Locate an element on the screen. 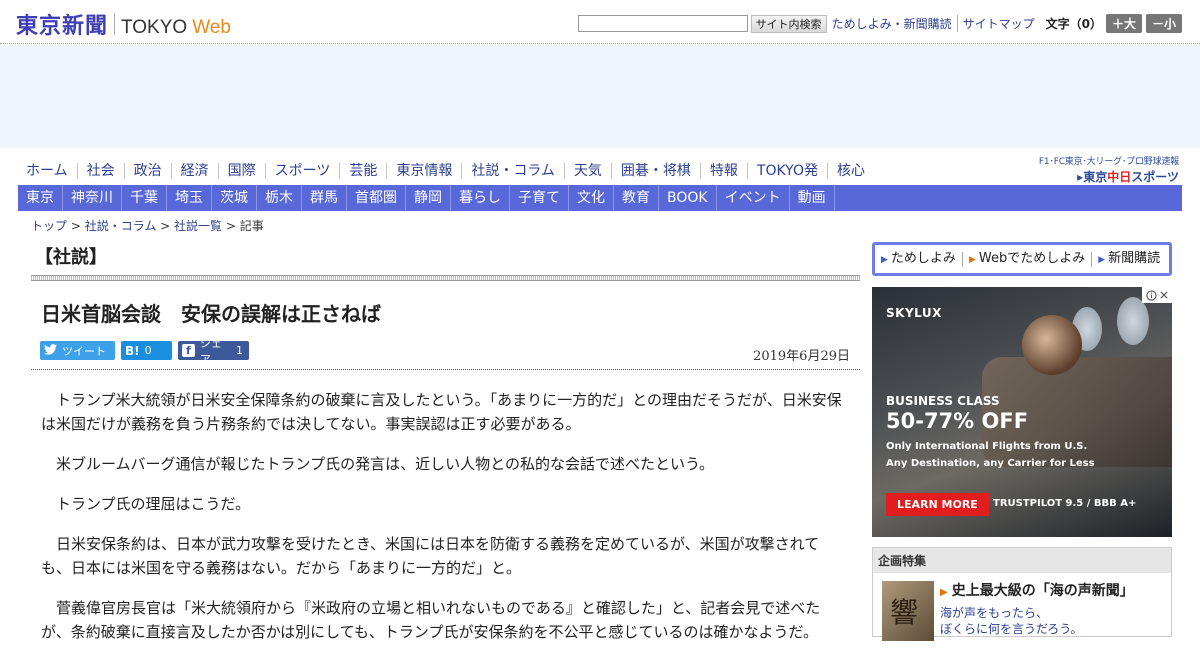 Image resolution: width=1200 pixels, height=660 pixels. nav-editorial-column: 社説・コラム is located at coordinates (512, 171).